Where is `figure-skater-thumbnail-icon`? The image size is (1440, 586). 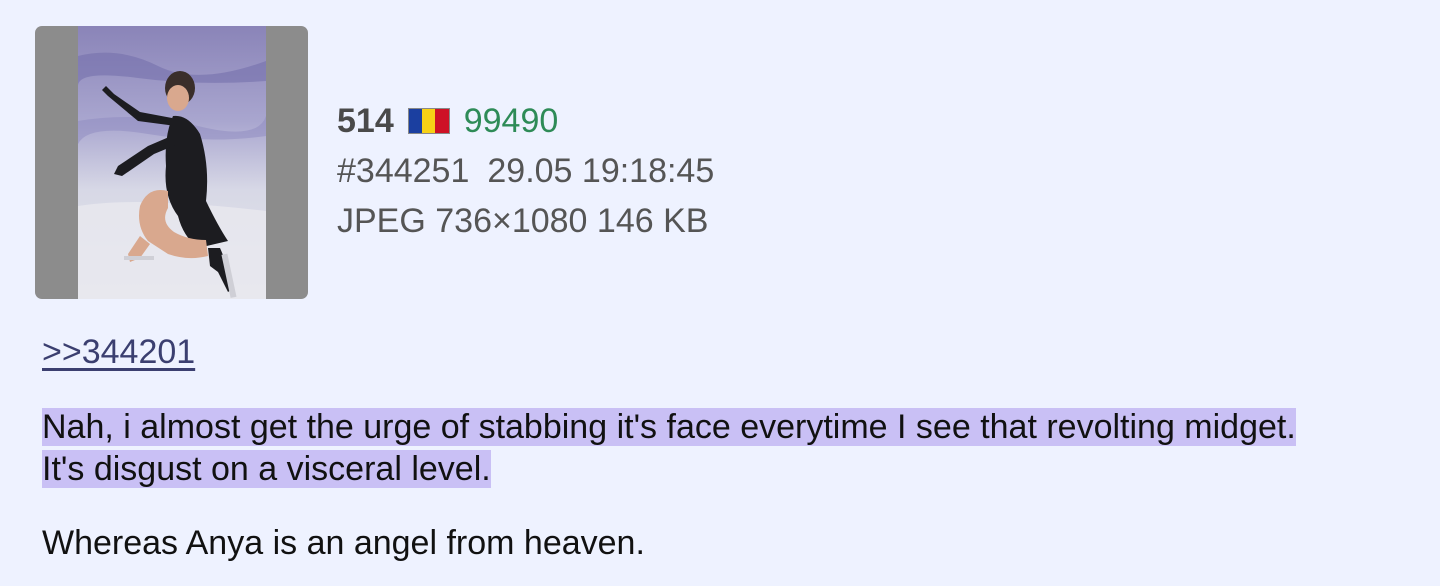
figure-skater-thumbnail-icon is located at coordinates (172, 162).